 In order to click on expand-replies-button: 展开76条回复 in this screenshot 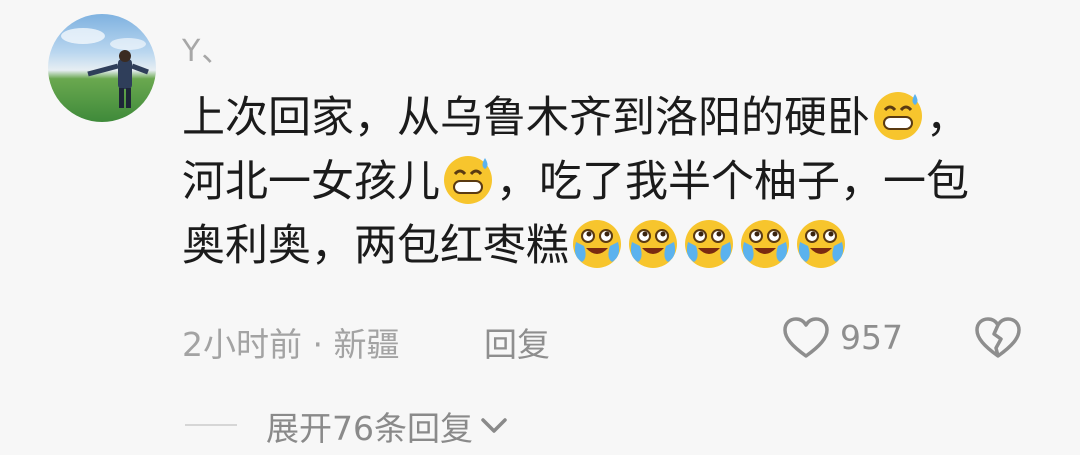, I will do `click(387, 426)`.